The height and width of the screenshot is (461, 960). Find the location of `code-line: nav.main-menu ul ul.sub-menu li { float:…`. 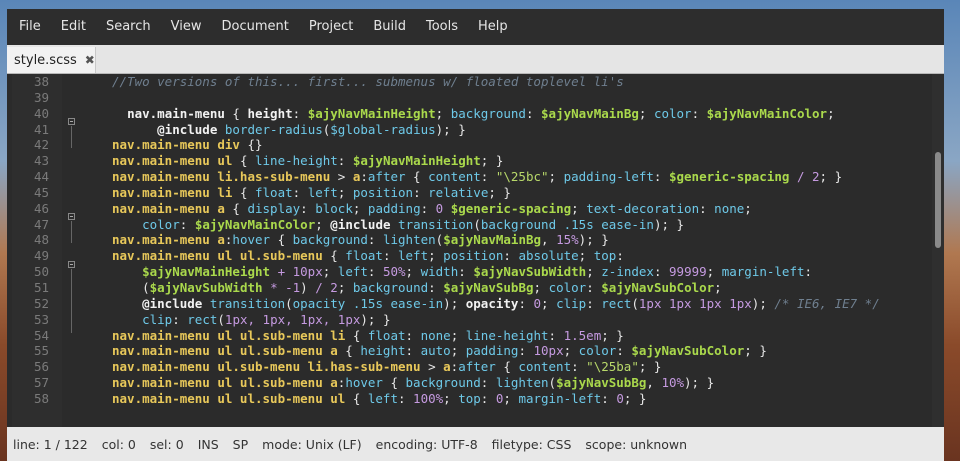

code-line: nav.main-menu ul ul.sub-menu li { float:… is located at coordinates (521, 336).